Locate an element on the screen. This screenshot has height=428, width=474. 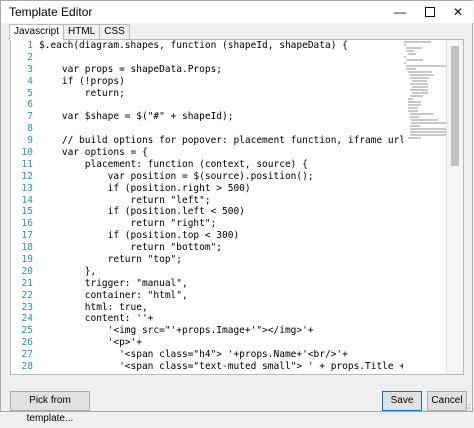
line-number: 16 is located at coordinates (27, 224).